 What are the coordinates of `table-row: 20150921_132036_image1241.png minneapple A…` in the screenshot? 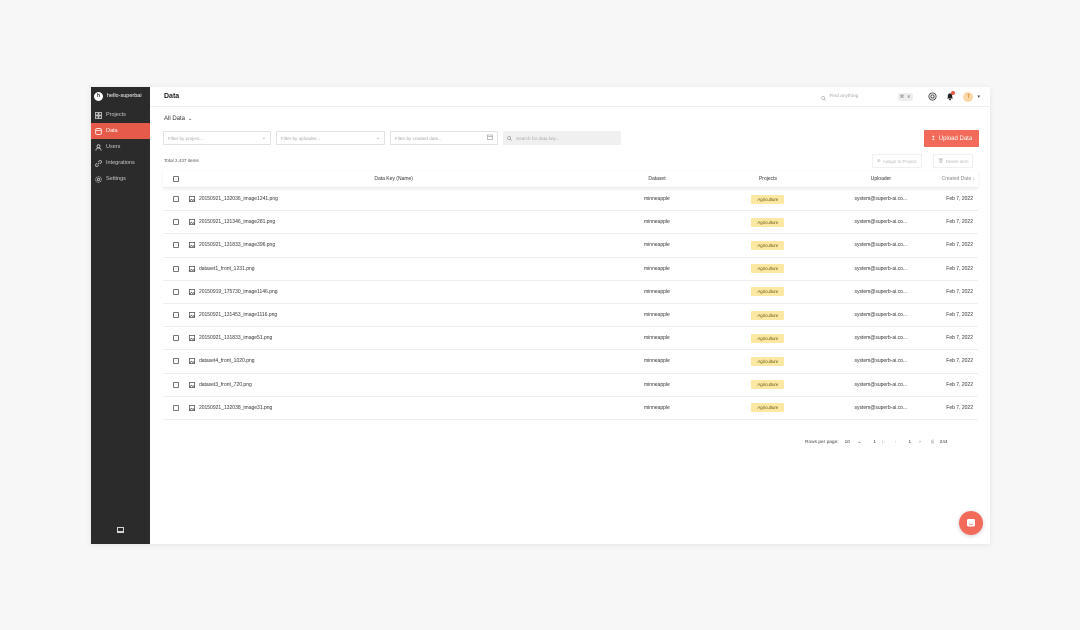 It's located at (570, 200).